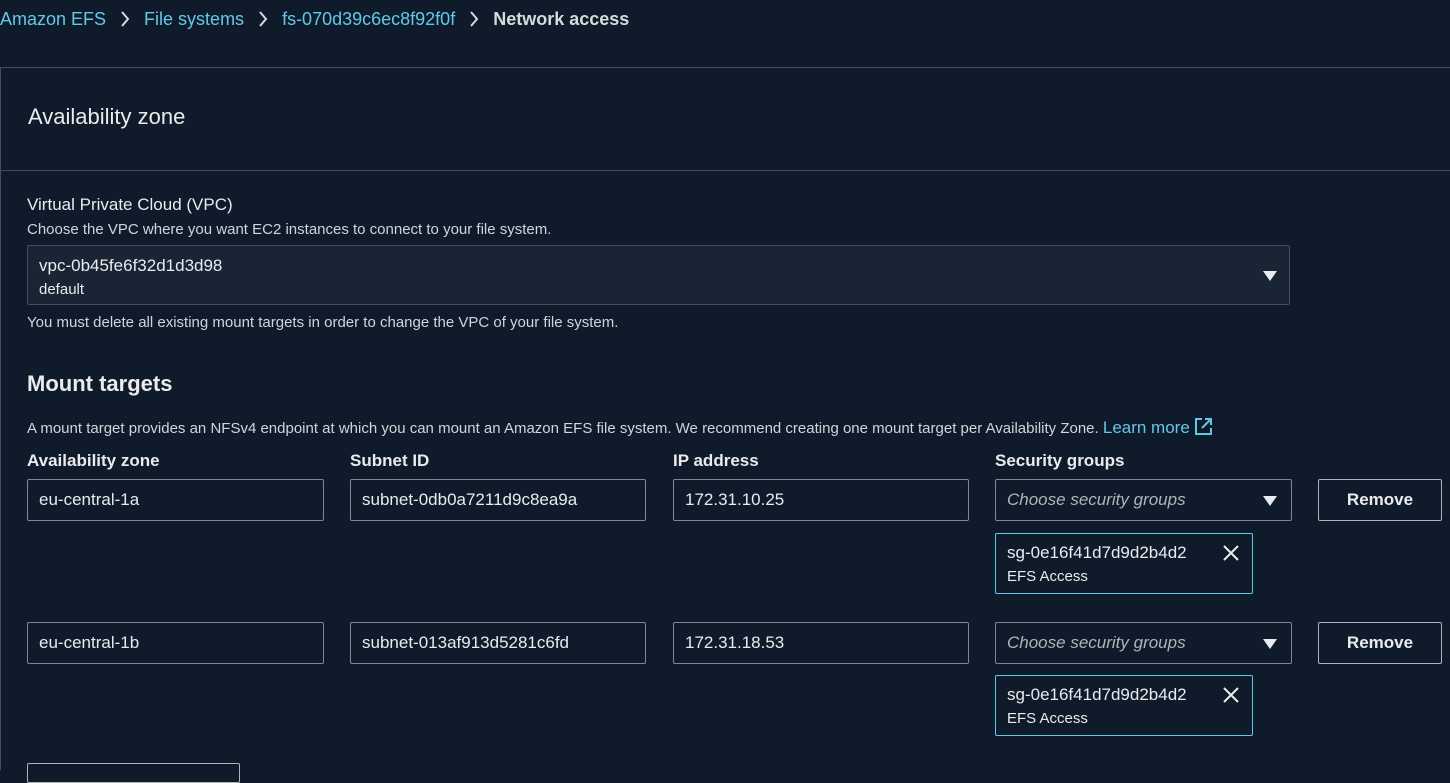  Describe the element at coordinates (93, 460) in the screenshot. I see `column-header-availability-zone: Availability zone` at that location.